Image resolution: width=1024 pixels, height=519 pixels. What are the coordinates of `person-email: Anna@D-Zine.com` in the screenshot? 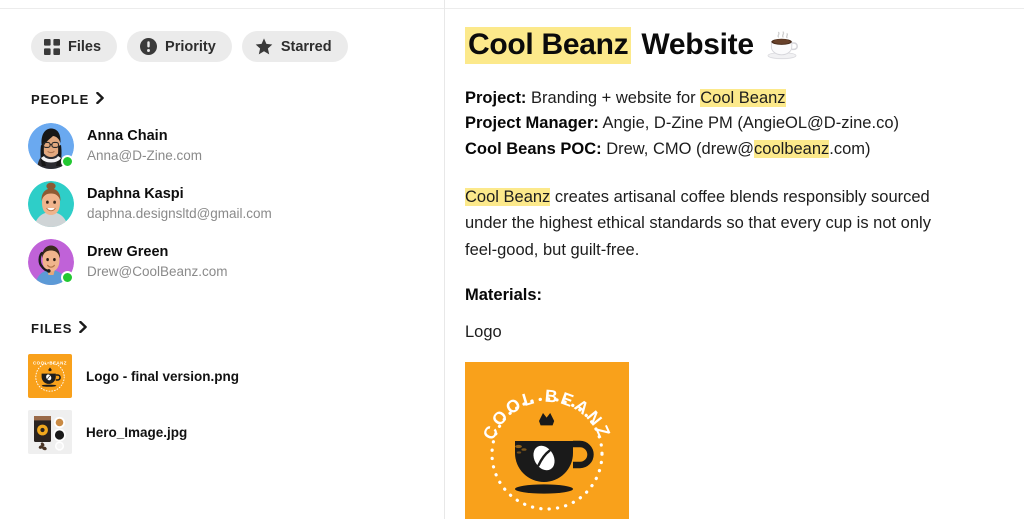 It's located at (144, 155).